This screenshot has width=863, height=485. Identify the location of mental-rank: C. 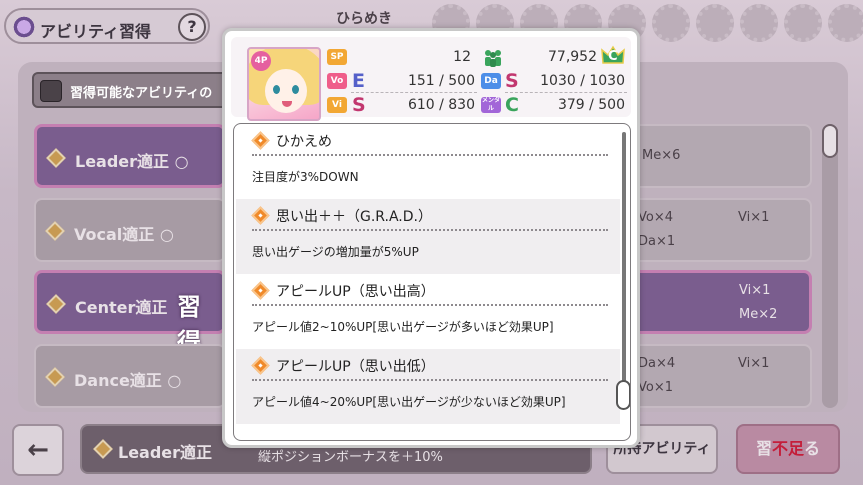
(512, 105).